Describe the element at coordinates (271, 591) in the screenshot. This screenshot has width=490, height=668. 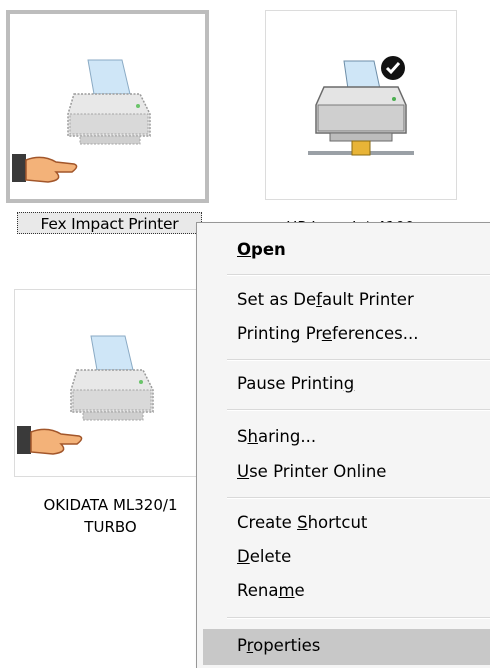
I see `menu-item-rename: Rename` at that location.